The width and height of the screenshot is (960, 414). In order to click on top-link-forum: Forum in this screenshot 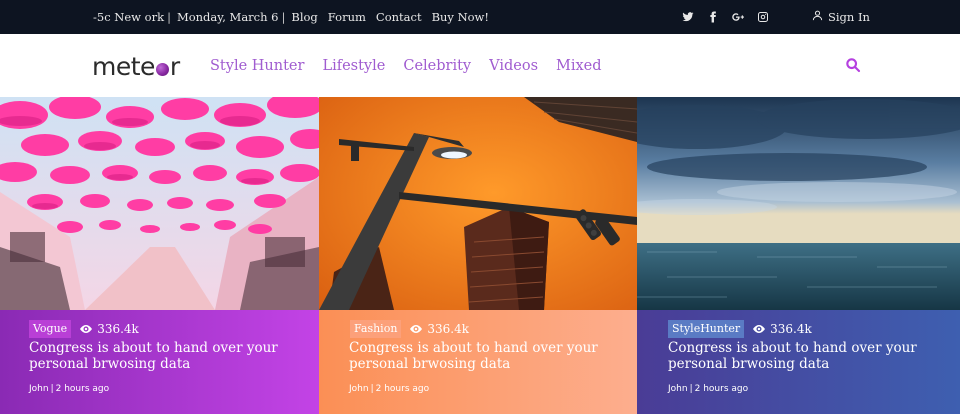, I will do `click(347, 17)`.